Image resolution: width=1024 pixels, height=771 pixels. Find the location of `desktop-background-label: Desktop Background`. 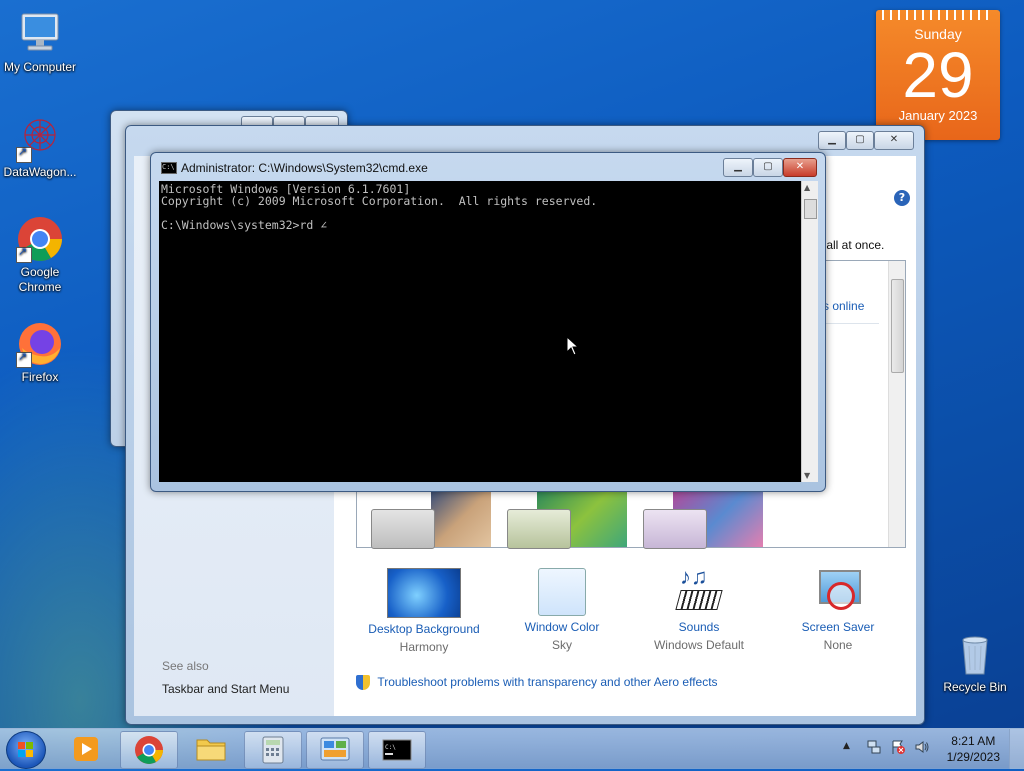

desktop-background-label: Desktop Background is located at coordinates (424, 629).